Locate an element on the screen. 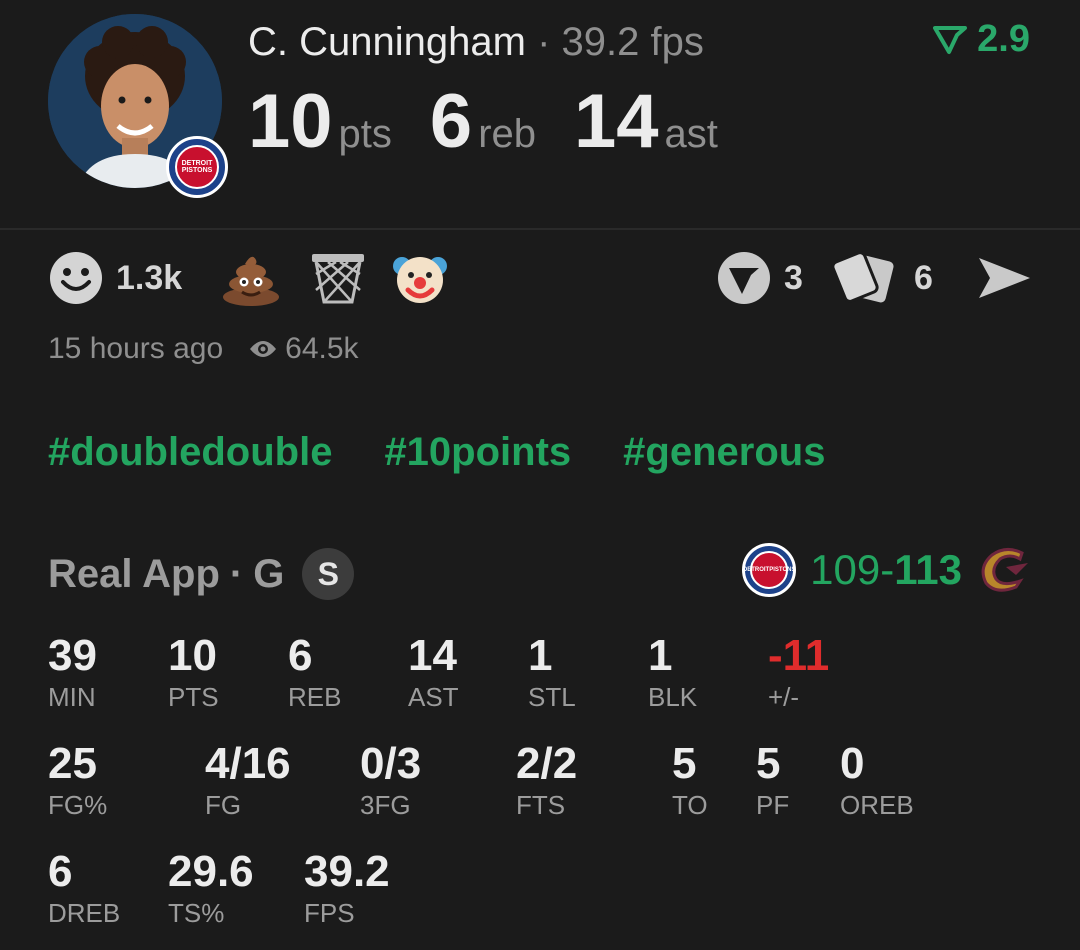 This screenshot has width=1080, height=950. poop-emoji-icon is located at coordinates (251, 281).